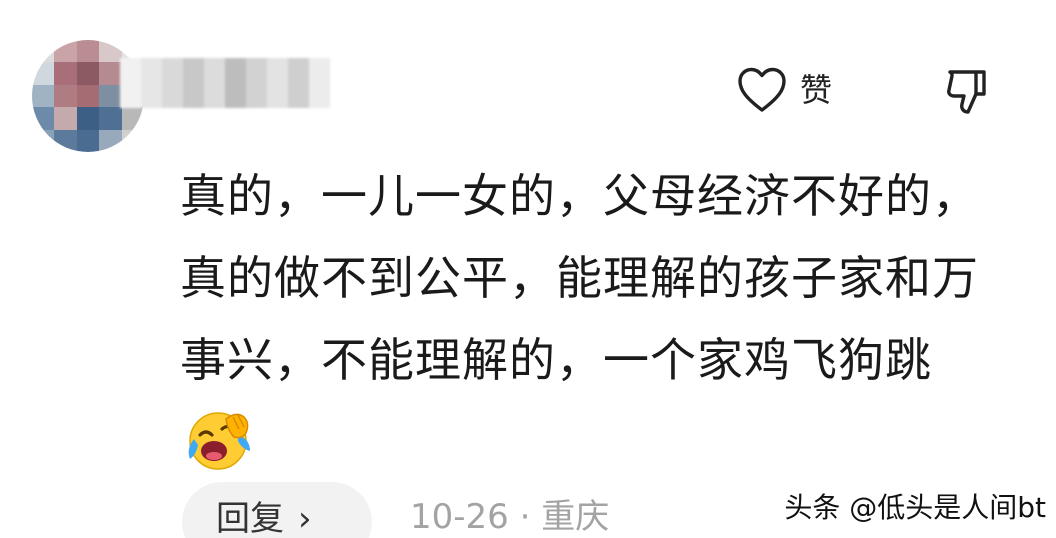 The image size is (1056, 538). I want to click on laughing-crying-emoji-icon, so click(219, 440).